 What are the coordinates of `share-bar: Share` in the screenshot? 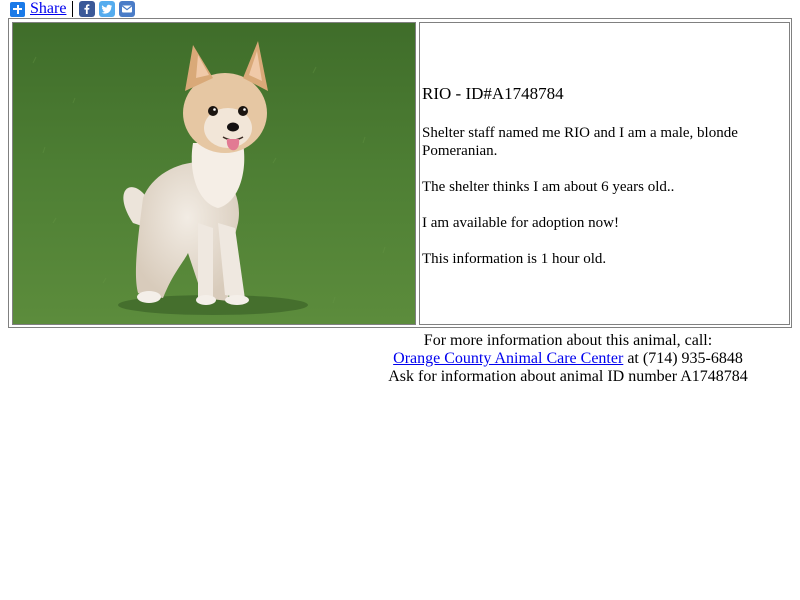 It's located at (74, 9).